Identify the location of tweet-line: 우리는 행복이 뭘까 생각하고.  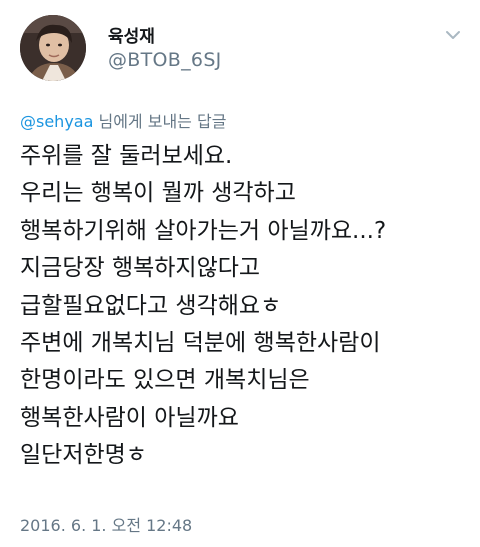
(158, 193).